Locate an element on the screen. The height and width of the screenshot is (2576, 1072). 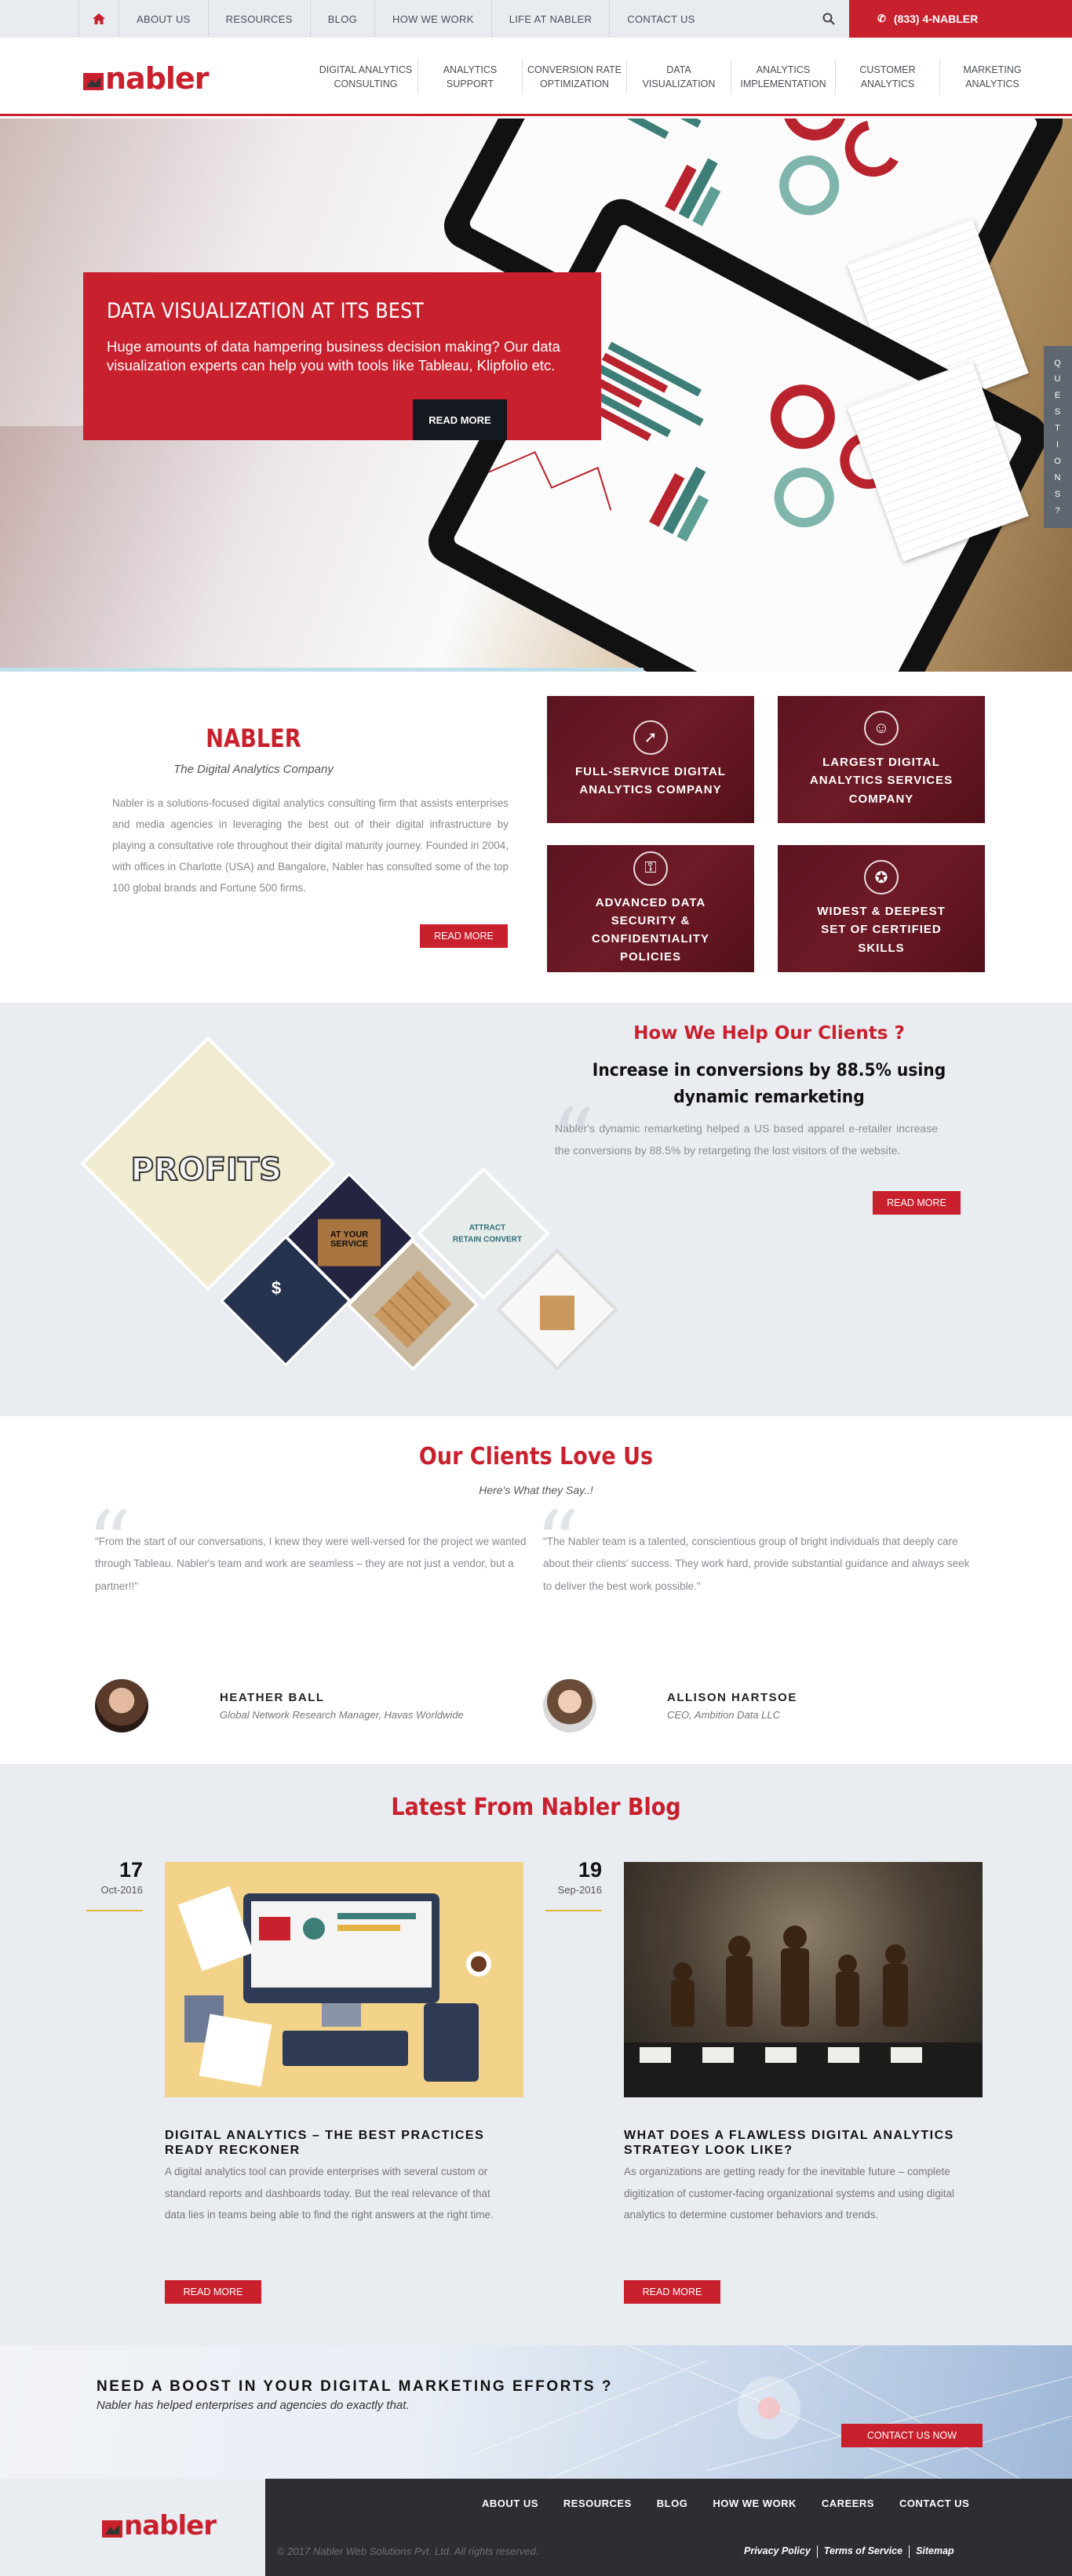
nav-analytics-support: ANALYTICS SUPPORT is located at coordinates (471, 77).